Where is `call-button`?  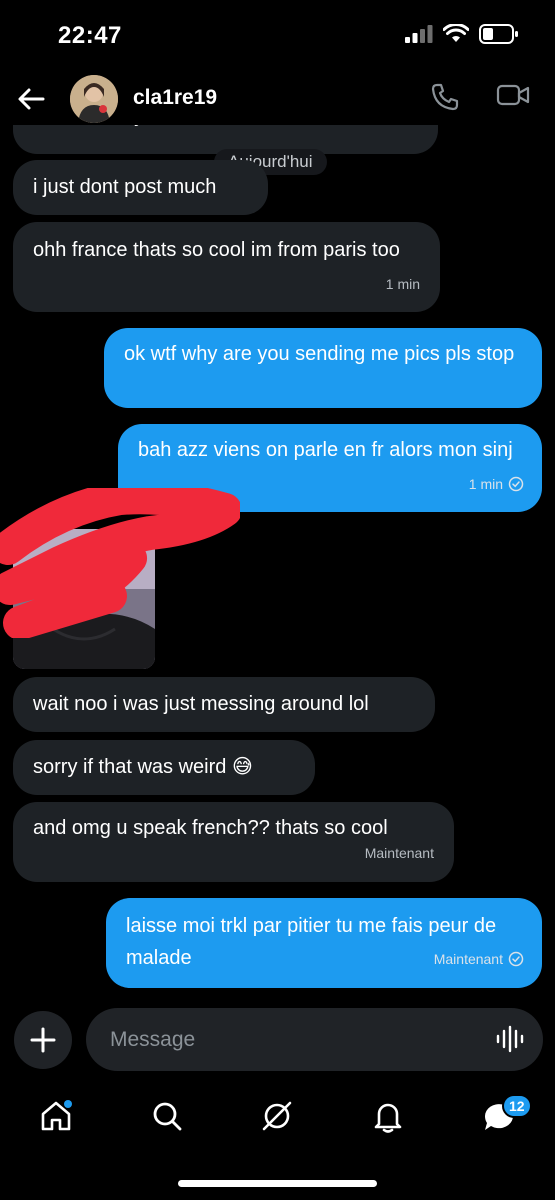
call-button is located at coordinates (447, 99).